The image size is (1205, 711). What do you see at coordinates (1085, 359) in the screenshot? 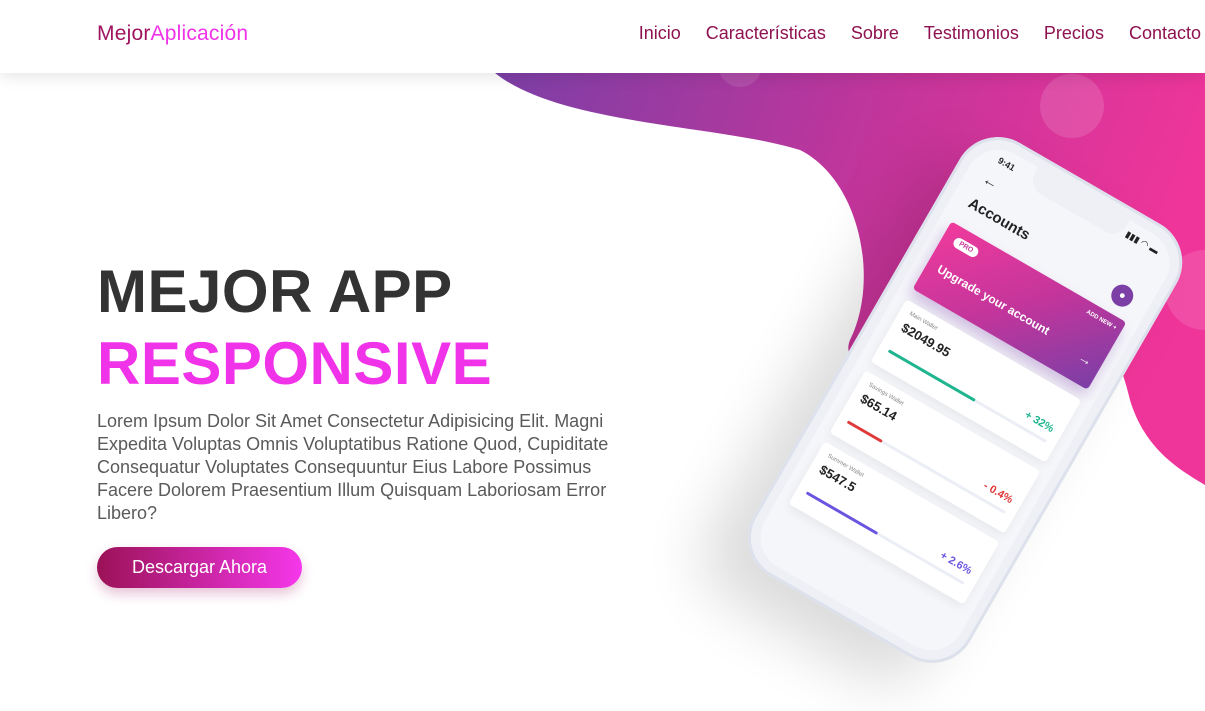
I see `arrow-right-icon: →` at bounding box center [1085, 359].